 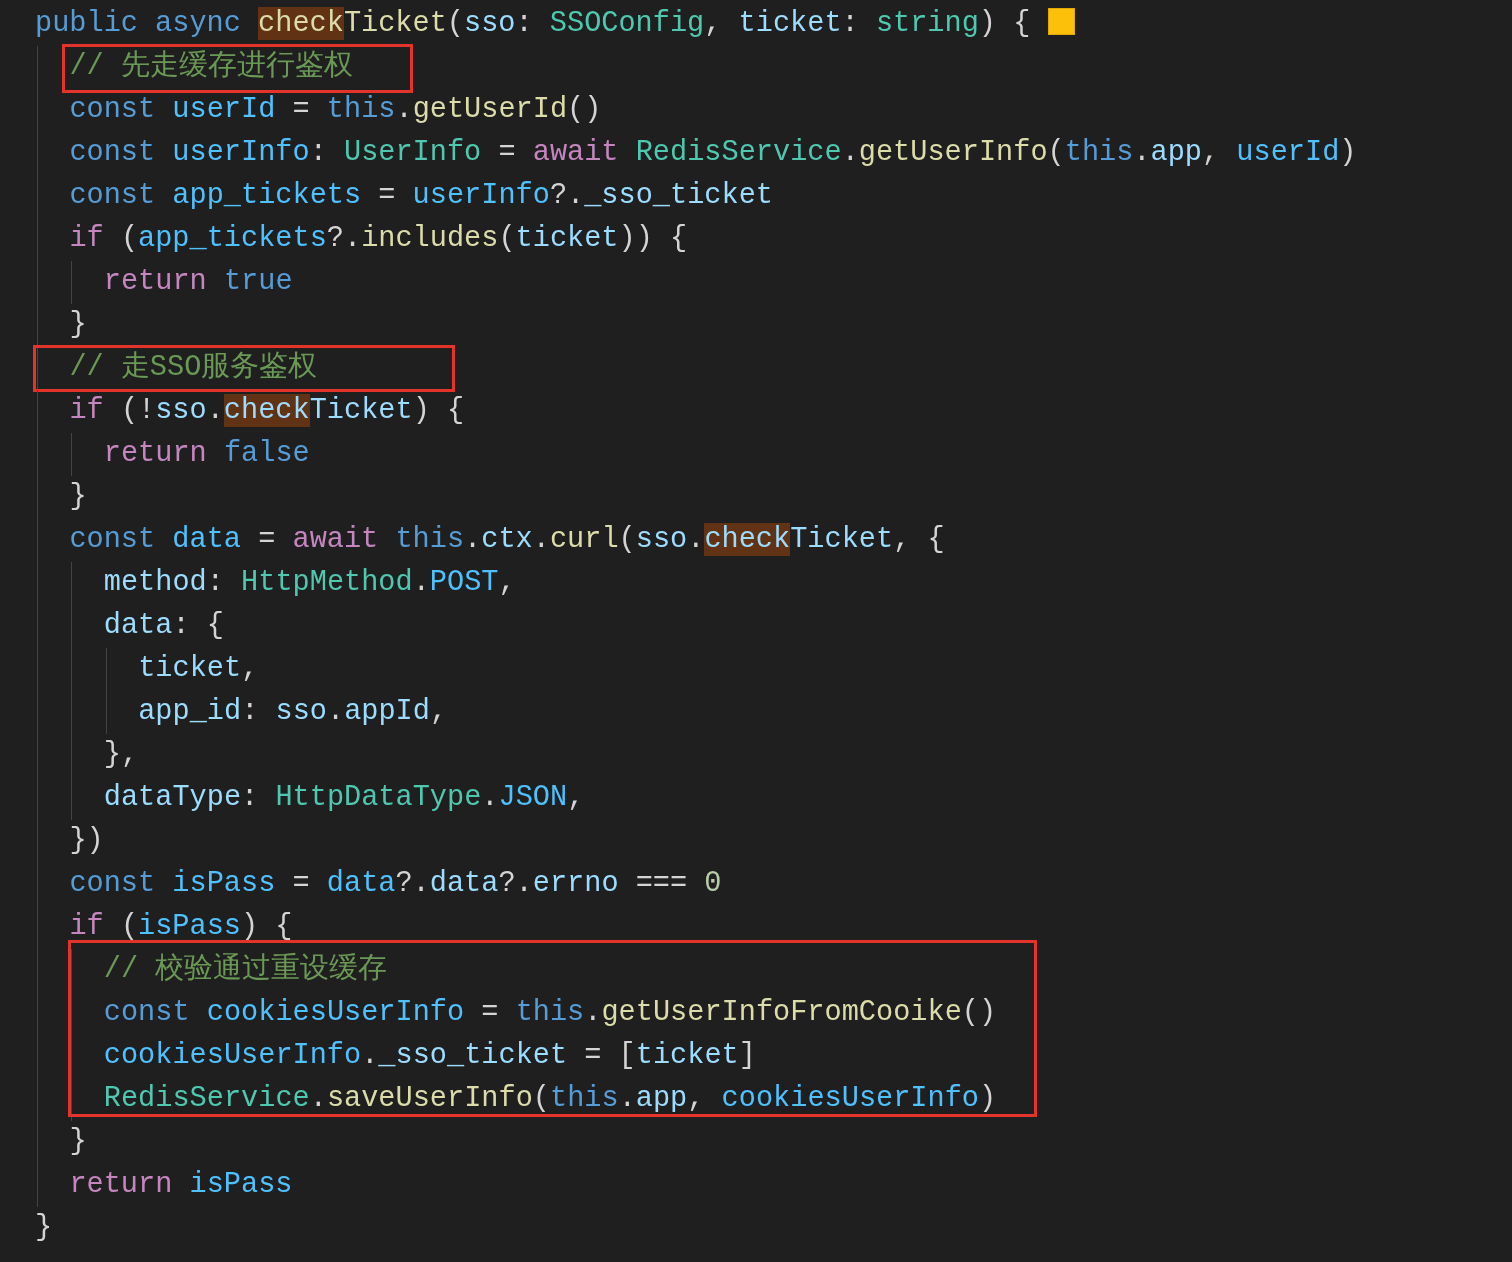 I want to click on code-line: },, so click(x=121, y=755).